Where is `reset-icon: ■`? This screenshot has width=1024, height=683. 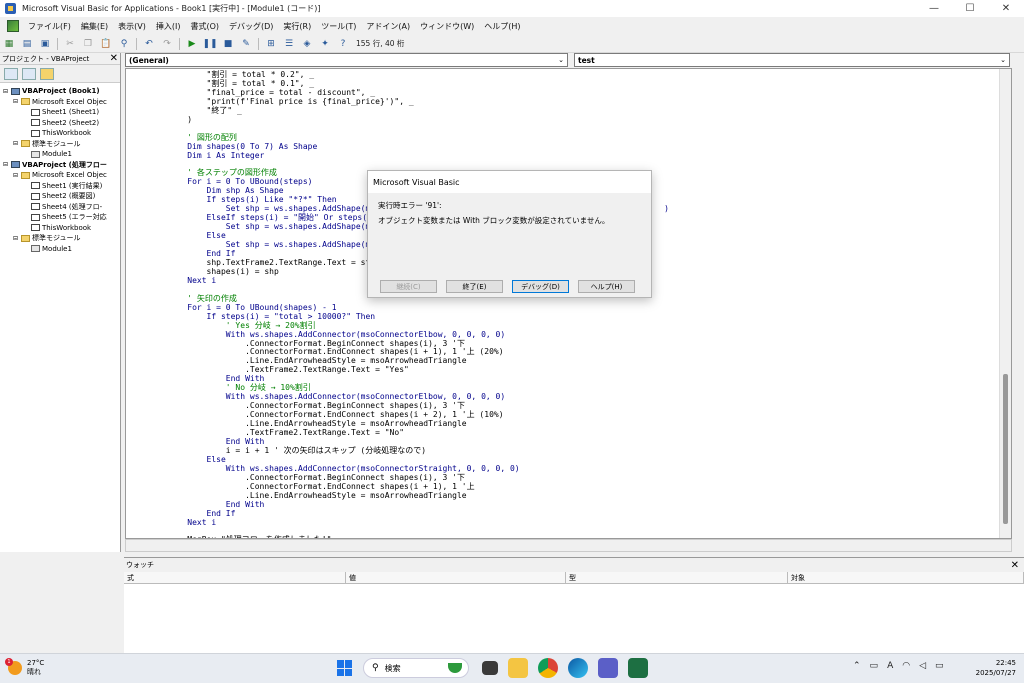
reset-icon: ■ is located at coordinates (228, 44).